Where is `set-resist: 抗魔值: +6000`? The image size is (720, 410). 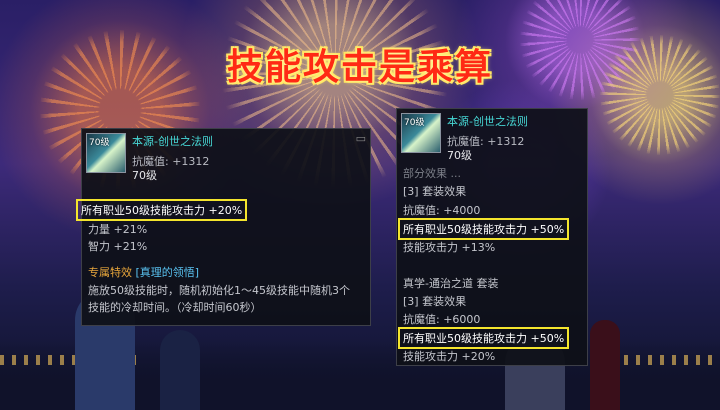
set-resist: 抗魔值: +6000 is located at coordinates (442, 319).